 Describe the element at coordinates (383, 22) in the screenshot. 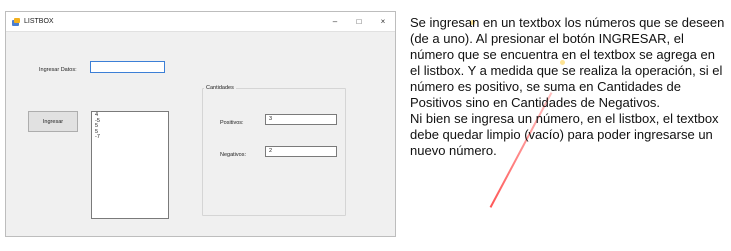

I see `close-icon: ×` at that location.